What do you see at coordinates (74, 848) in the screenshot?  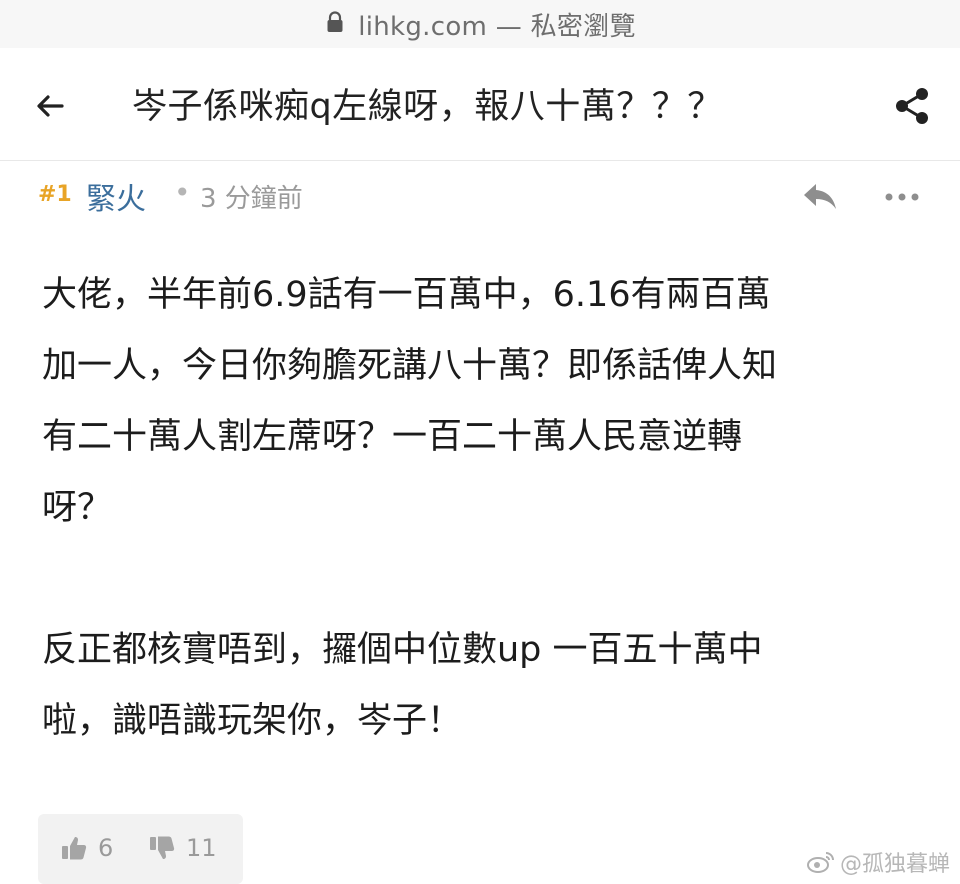 I see `thumbs-up-icon` at bounding box center [74, 848].